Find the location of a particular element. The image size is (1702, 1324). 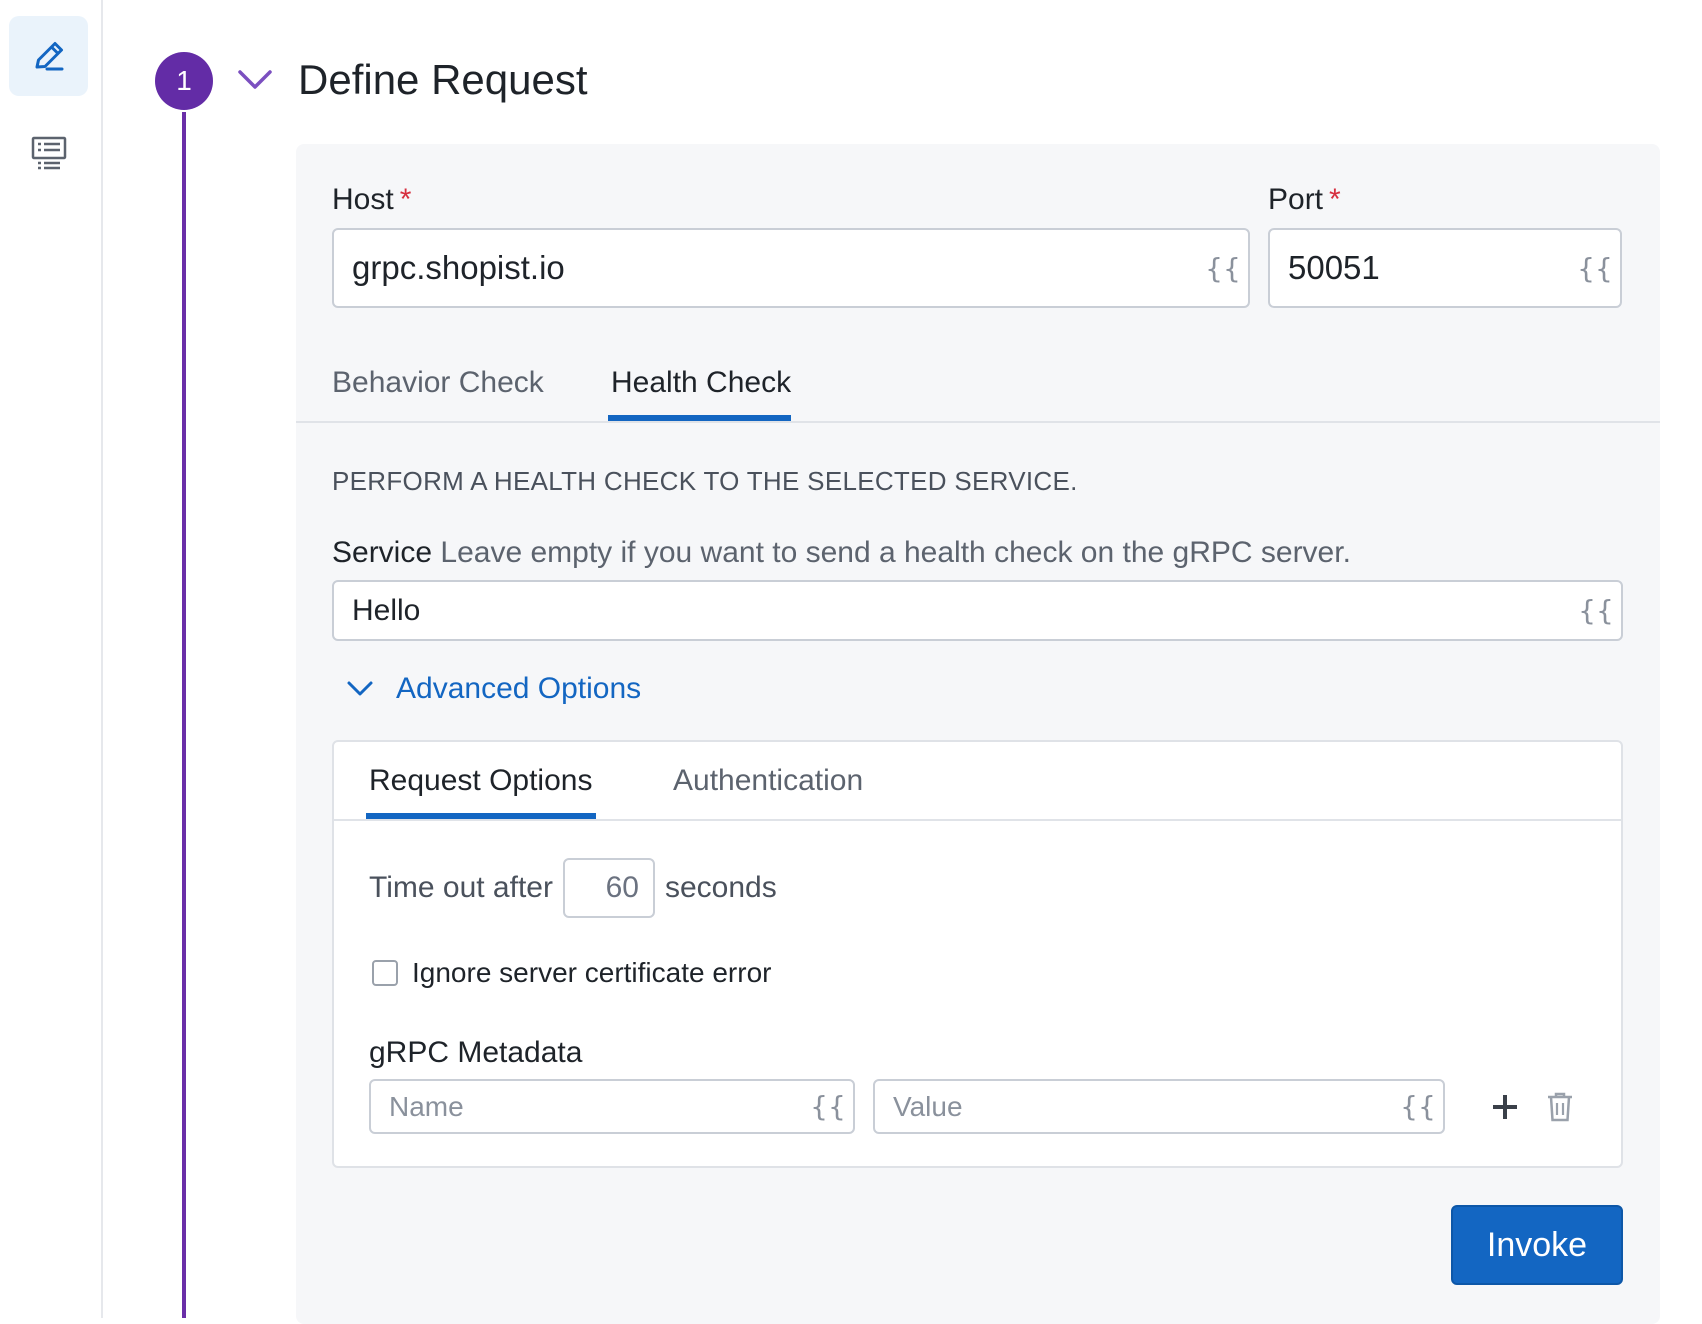

advanced-options-label: Advanced Options is located at coordinates (519, 688).